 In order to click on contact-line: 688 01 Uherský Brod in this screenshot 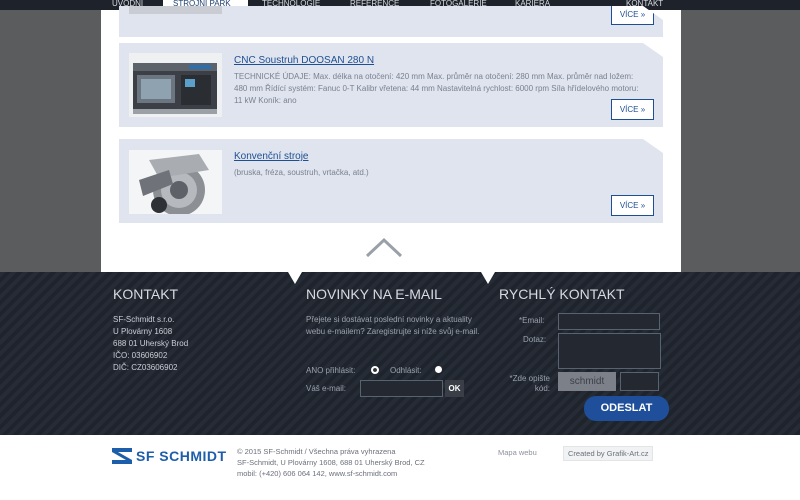, I will do `click(151, 343)`.